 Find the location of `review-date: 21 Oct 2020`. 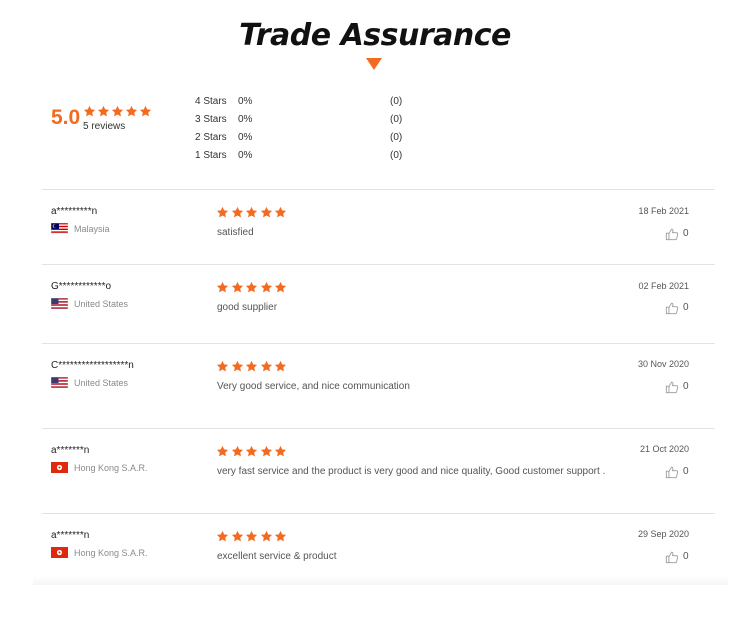

review-date: 21 Oct 2020 is located at coordinates (664, 449).